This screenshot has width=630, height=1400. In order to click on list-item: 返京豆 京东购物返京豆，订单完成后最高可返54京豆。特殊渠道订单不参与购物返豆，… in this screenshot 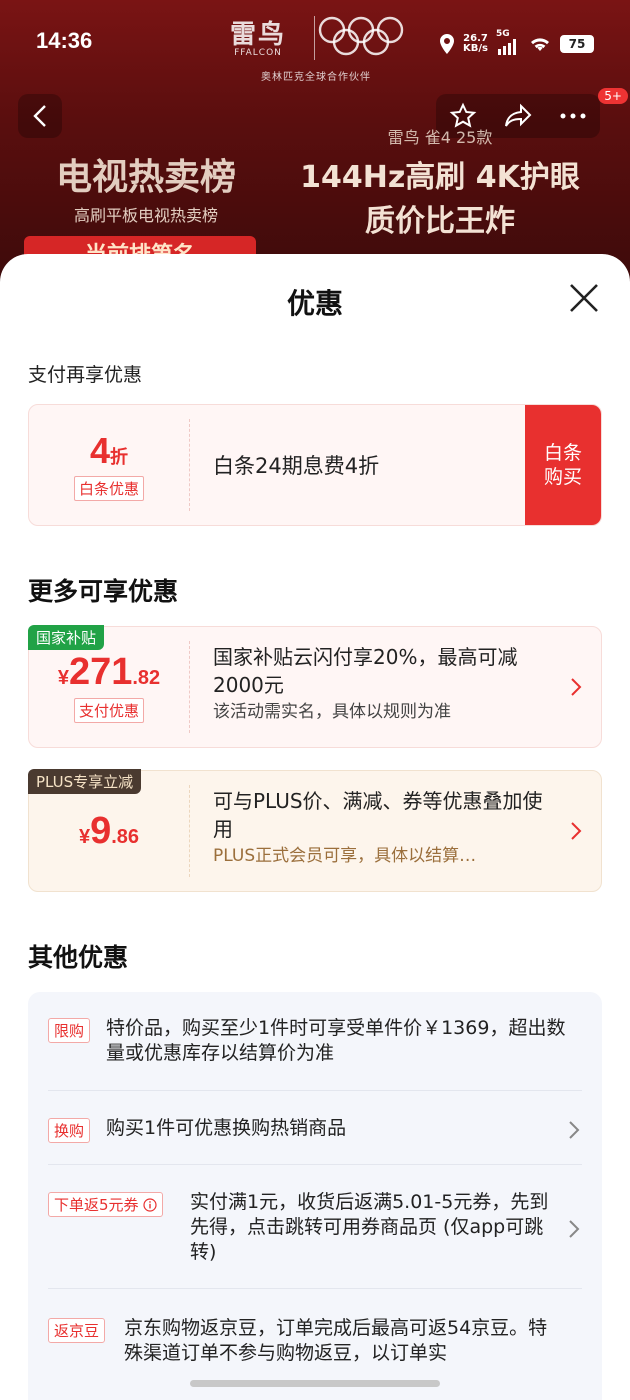, I will do `click(315, 1346)`.